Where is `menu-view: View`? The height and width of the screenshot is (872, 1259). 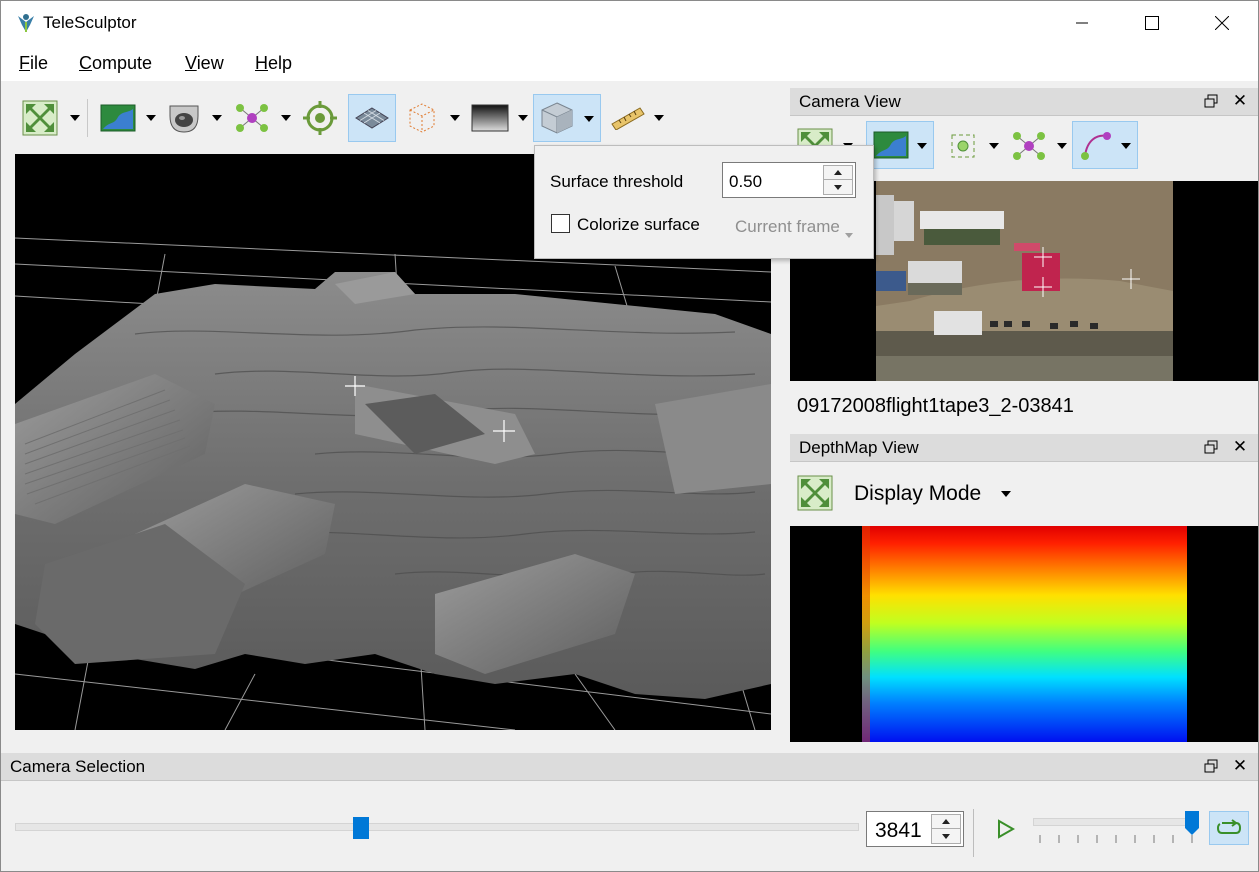
menu-view: View is located at coordinates (204, 63).